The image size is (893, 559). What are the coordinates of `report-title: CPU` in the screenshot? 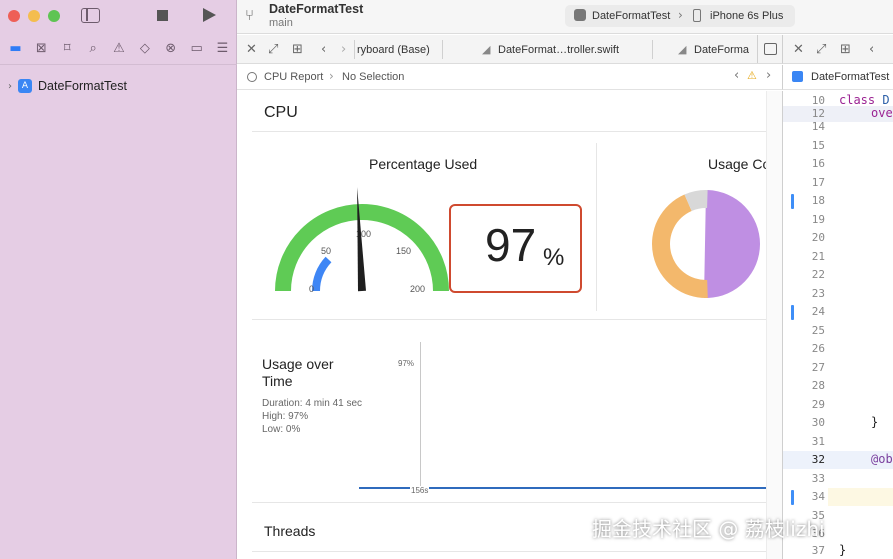 It's located at (281, 112).